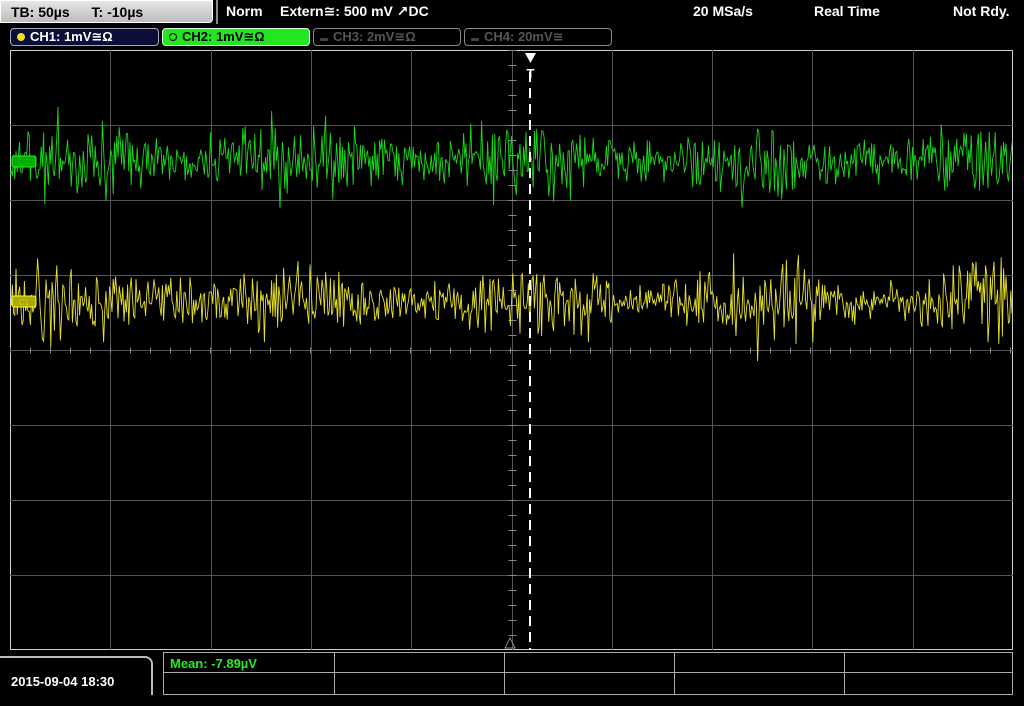 The image size is (1024, 706). What do you see at coordinates (21, 37) in the screenshot?
I see `ch1-indicator-icon` at bounding box center [21, 37].